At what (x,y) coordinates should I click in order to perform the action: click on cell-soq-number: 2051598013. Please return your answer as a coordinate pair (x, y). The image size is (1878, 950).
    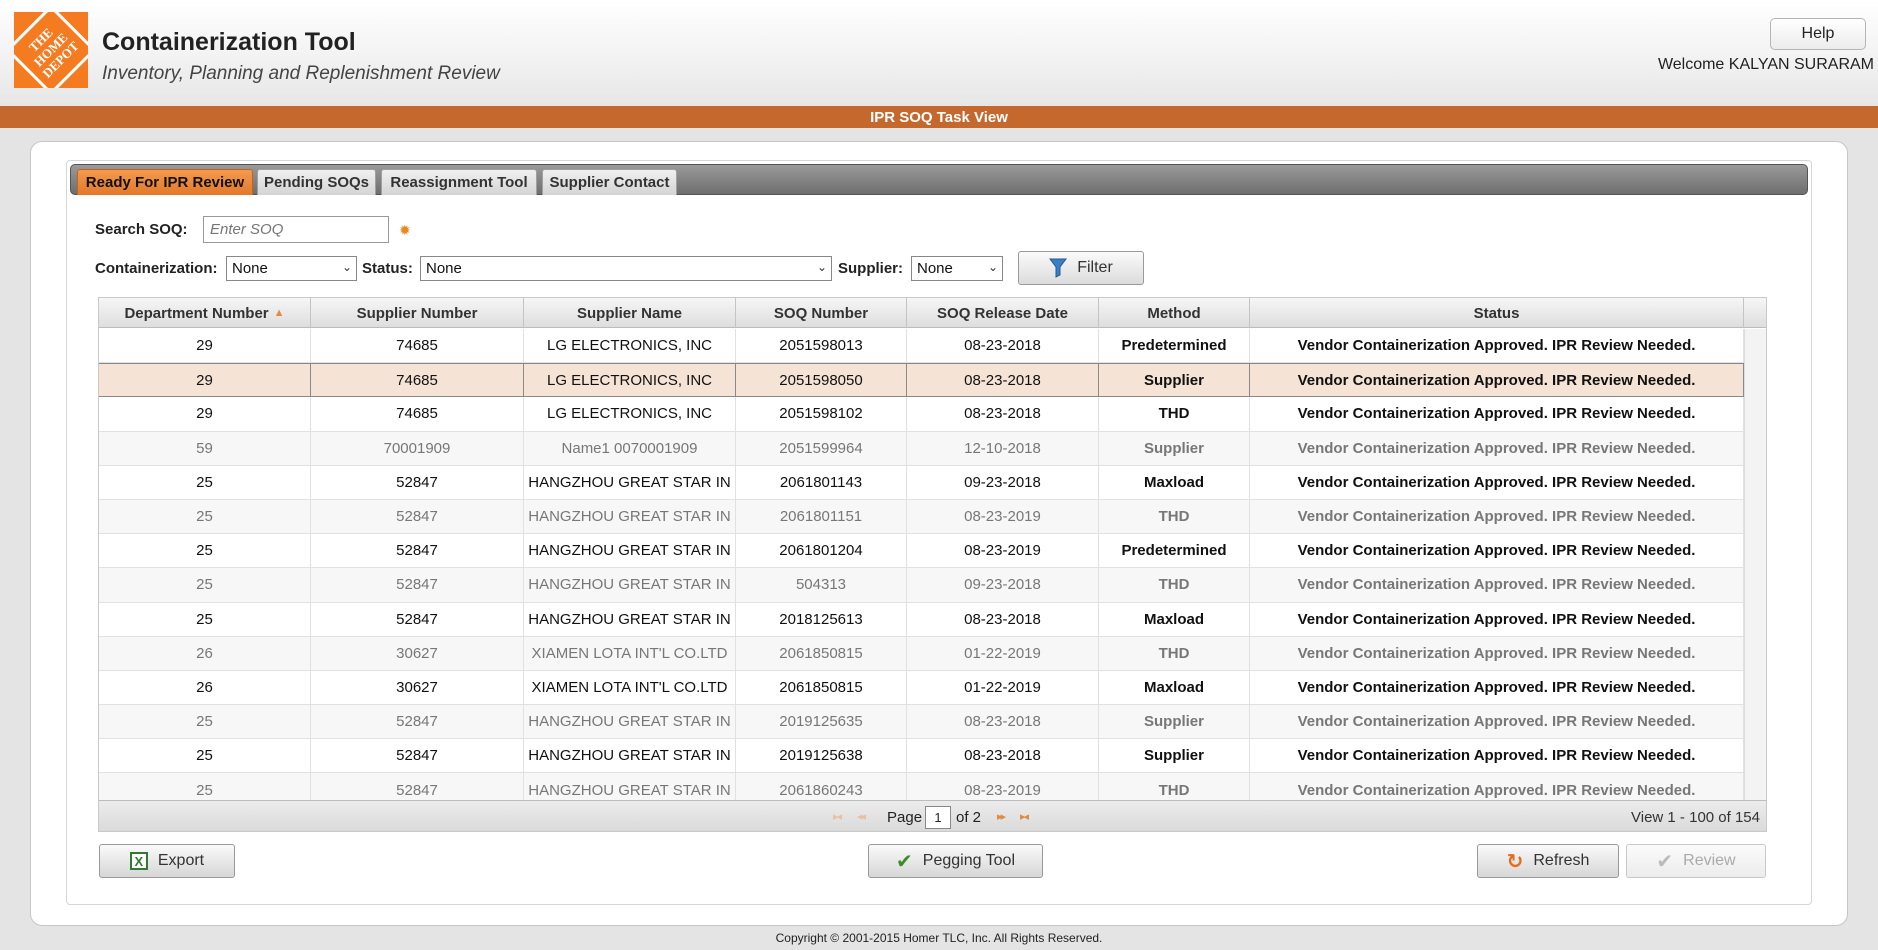
    Looking at the image, I should click on (821, 346).